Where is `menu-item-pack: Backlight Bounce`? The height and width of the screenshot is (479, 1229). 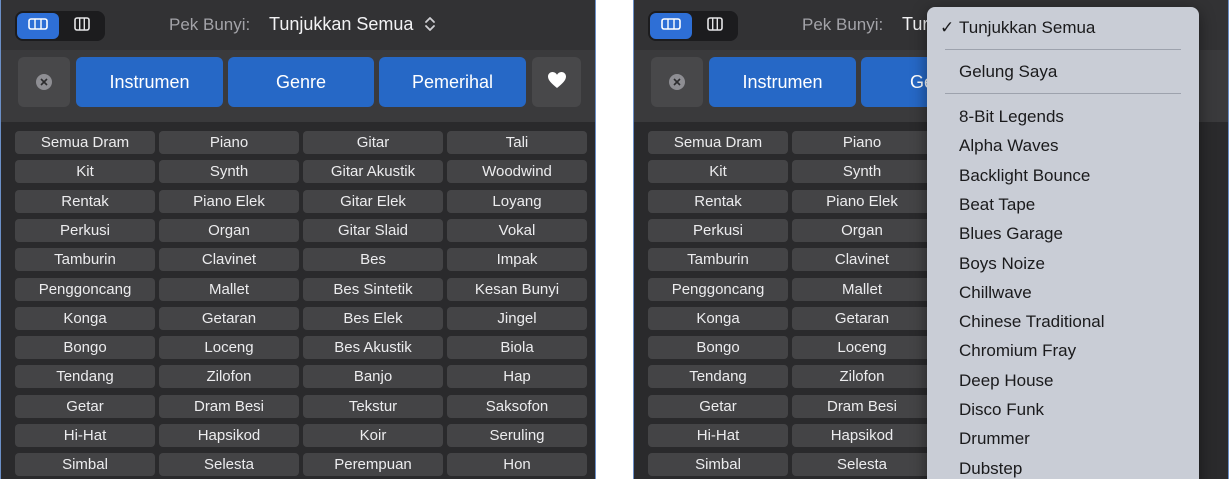
menu-item-pack: Backlight Bounce is located at coordinates (1063, 176).